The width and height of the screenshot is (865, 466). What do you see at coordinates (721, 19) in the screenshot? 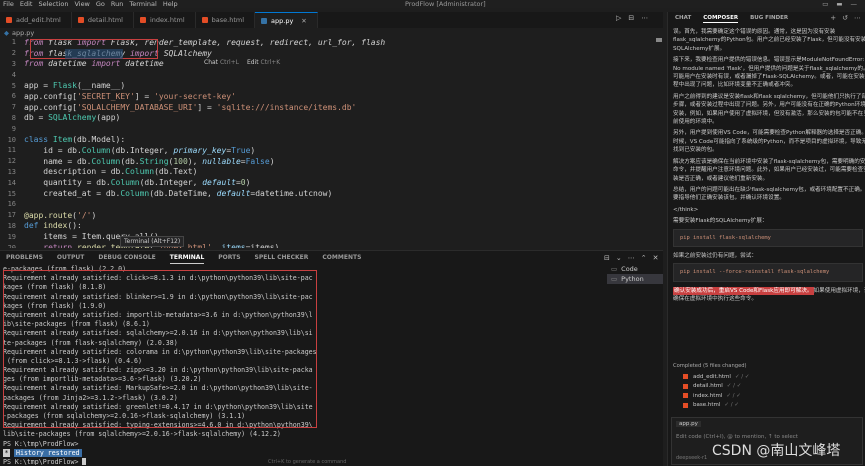
I see `tab-composer: COMPOSER` at bounding box center [721, 19].